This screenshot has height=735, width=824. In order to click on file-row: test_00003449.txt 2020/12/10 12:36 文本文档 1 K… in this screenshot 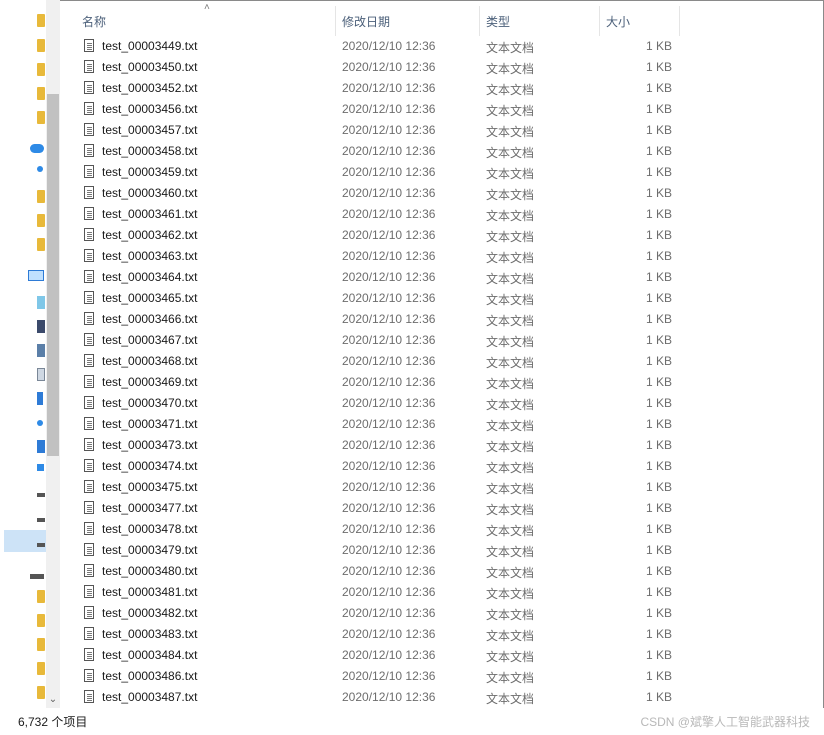, I will do `click(442, 46)`.